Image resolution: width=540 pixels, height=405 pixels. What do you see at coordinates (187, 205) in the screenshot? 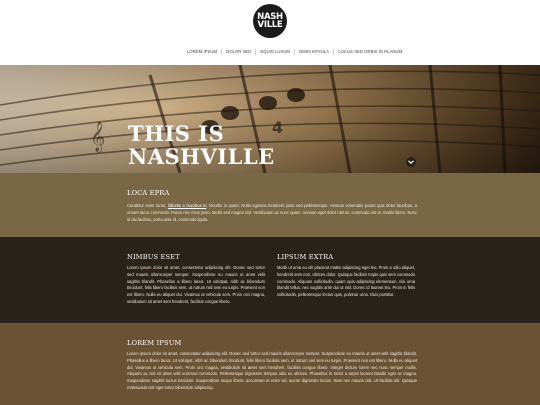
I see `inline-link: lobortis a faucibus in` at bounding box center [187, 205].